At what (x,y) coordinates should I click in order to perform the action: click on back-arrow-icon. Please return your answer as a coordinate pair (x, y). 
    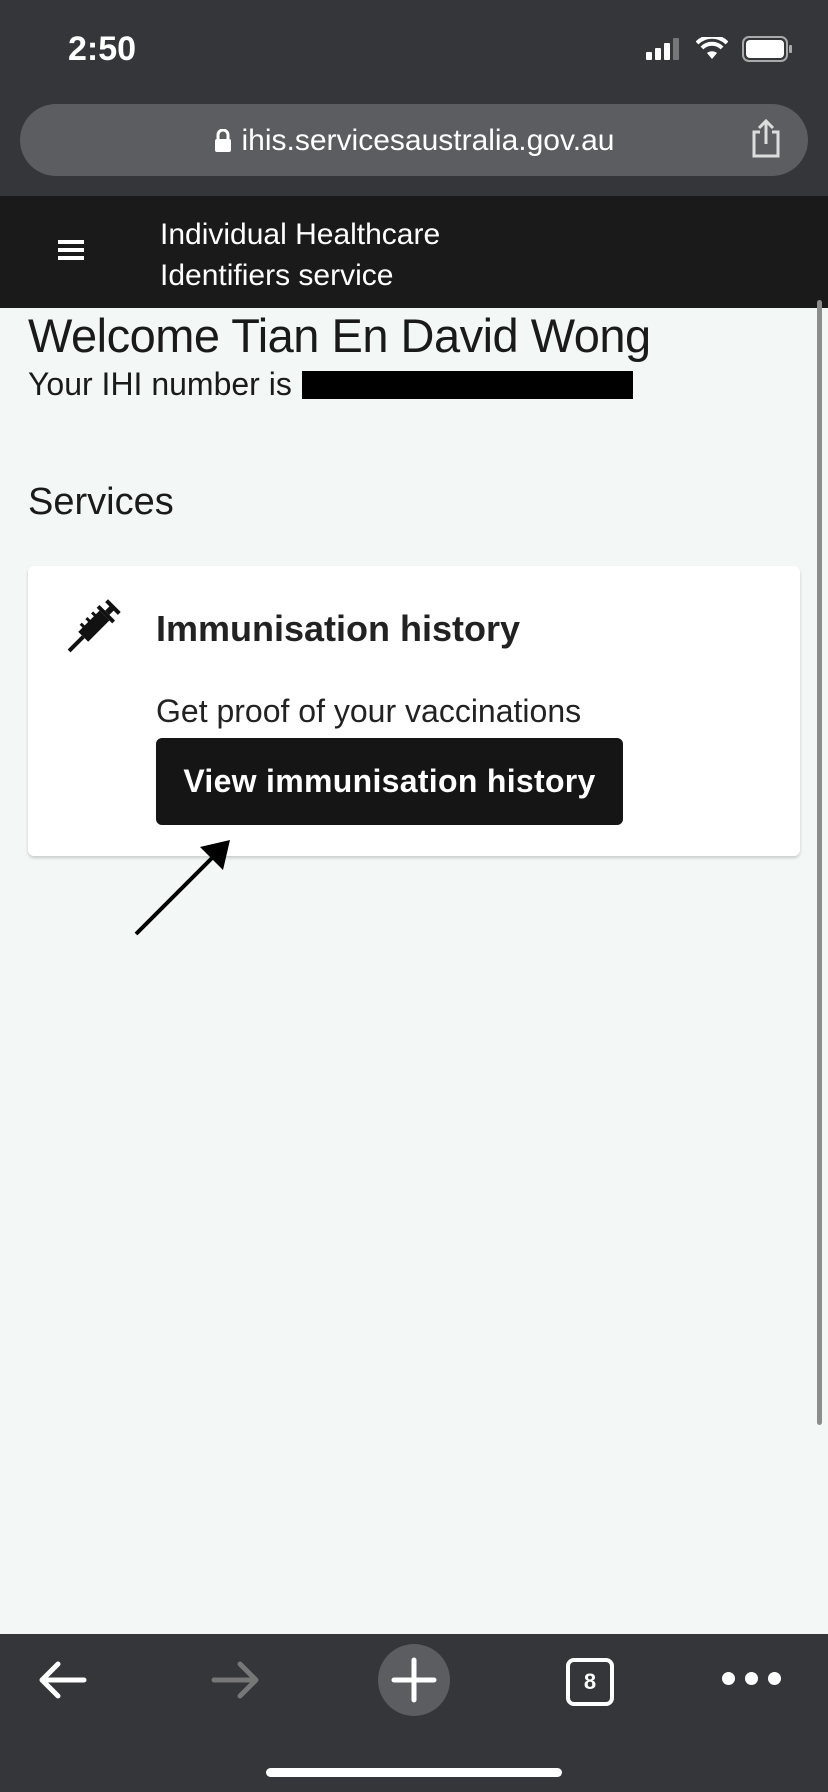
    Looking at the image, I should click on (62, 1680).